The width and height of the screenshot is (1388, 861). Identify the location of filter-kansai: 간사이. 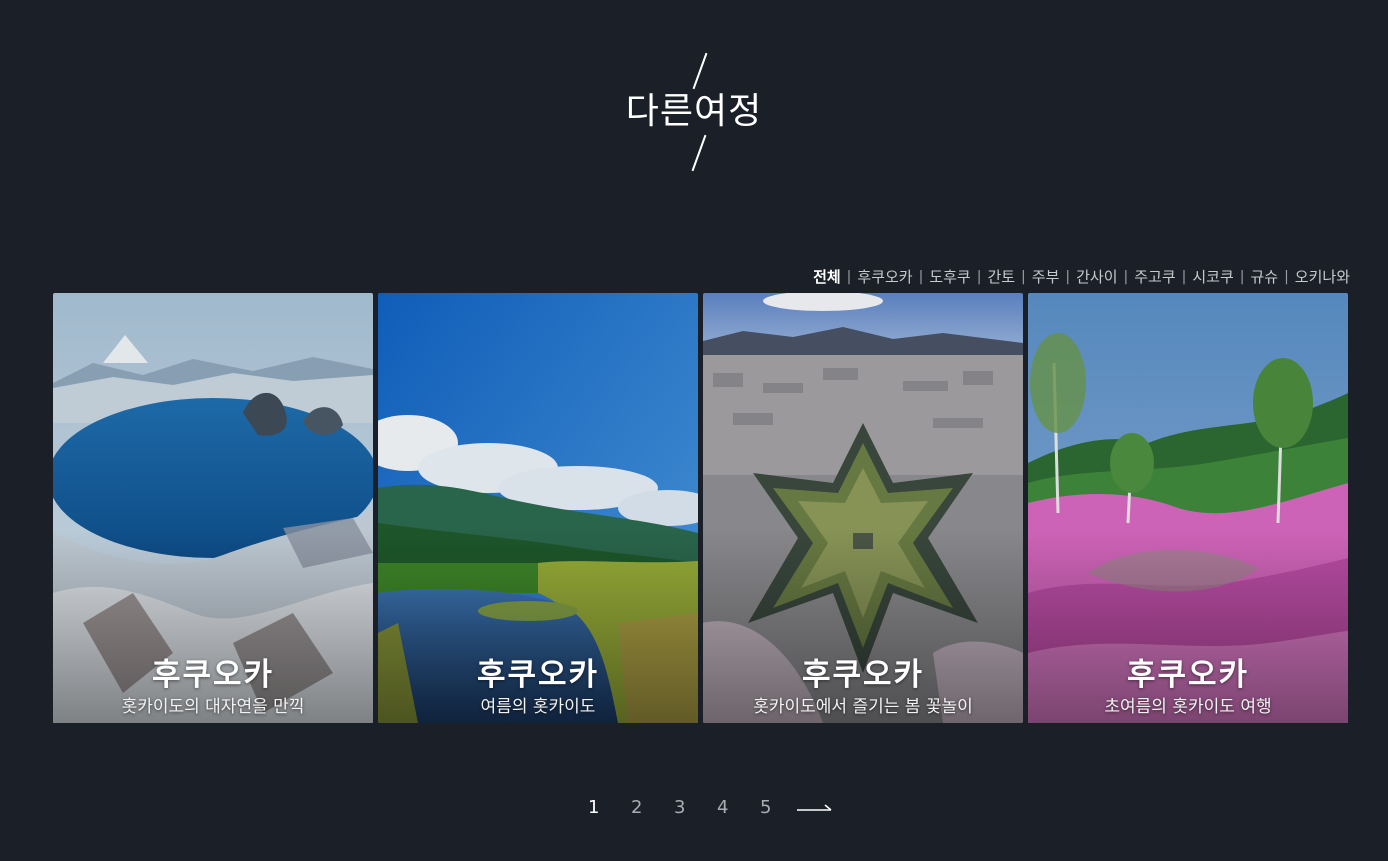
(1096, 276).